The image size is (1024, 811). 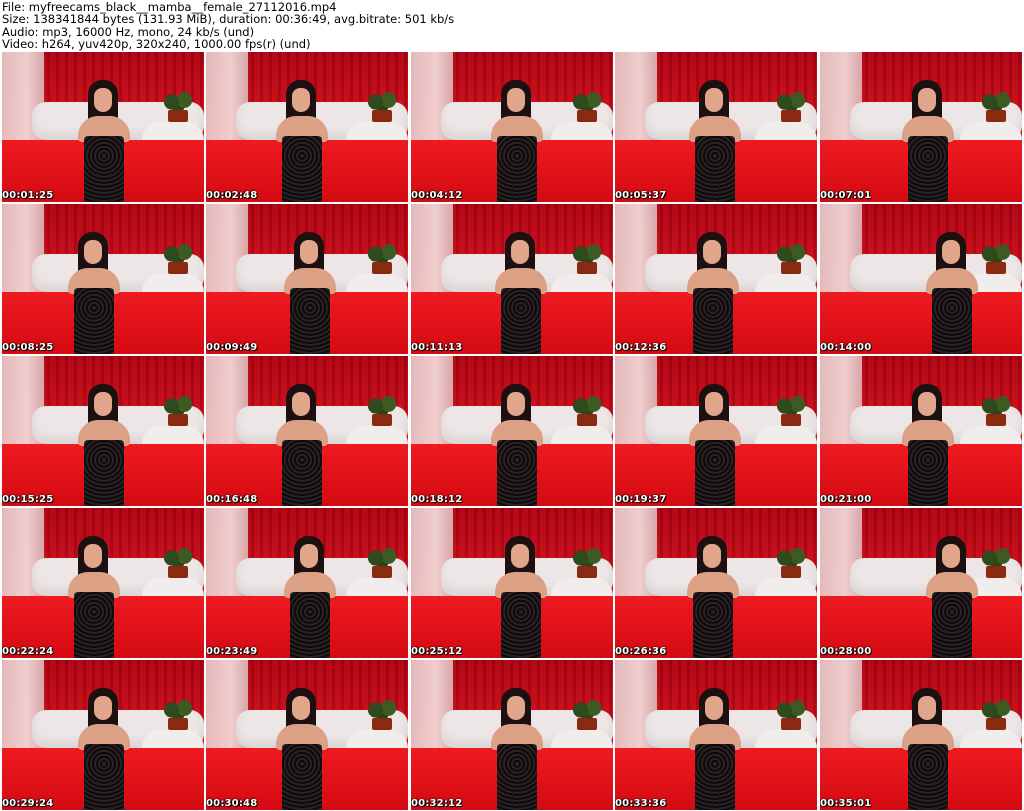 I want to click on video-thumbnail: 00:35:01, so click(x=921, y=735).